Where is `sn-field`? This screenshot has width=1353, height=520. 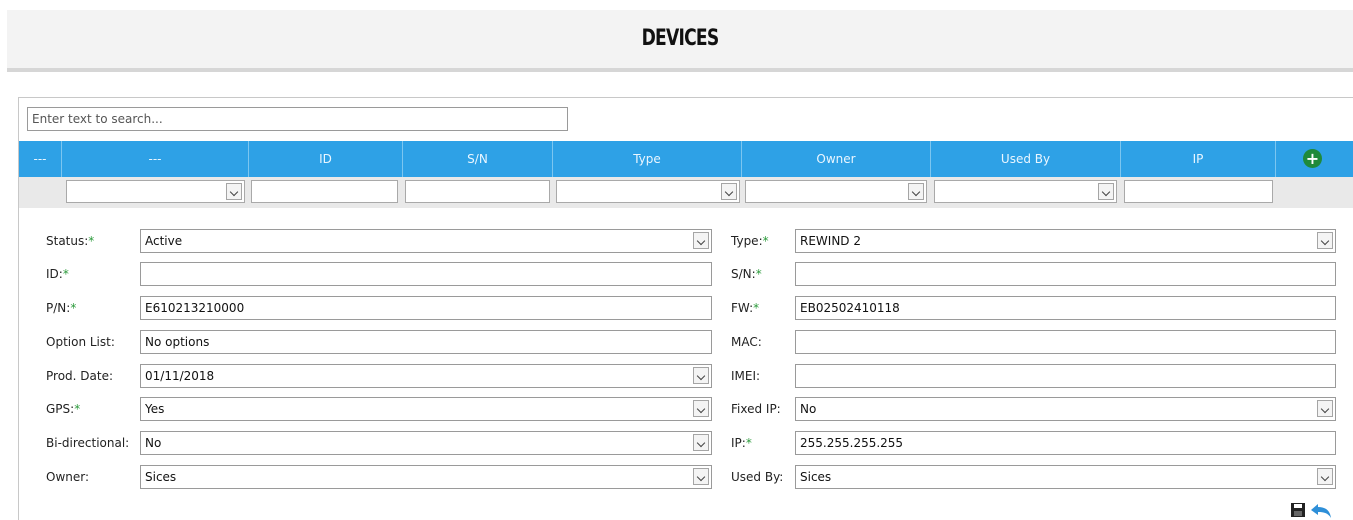
sn-field is located at coordinates (1065, 274).